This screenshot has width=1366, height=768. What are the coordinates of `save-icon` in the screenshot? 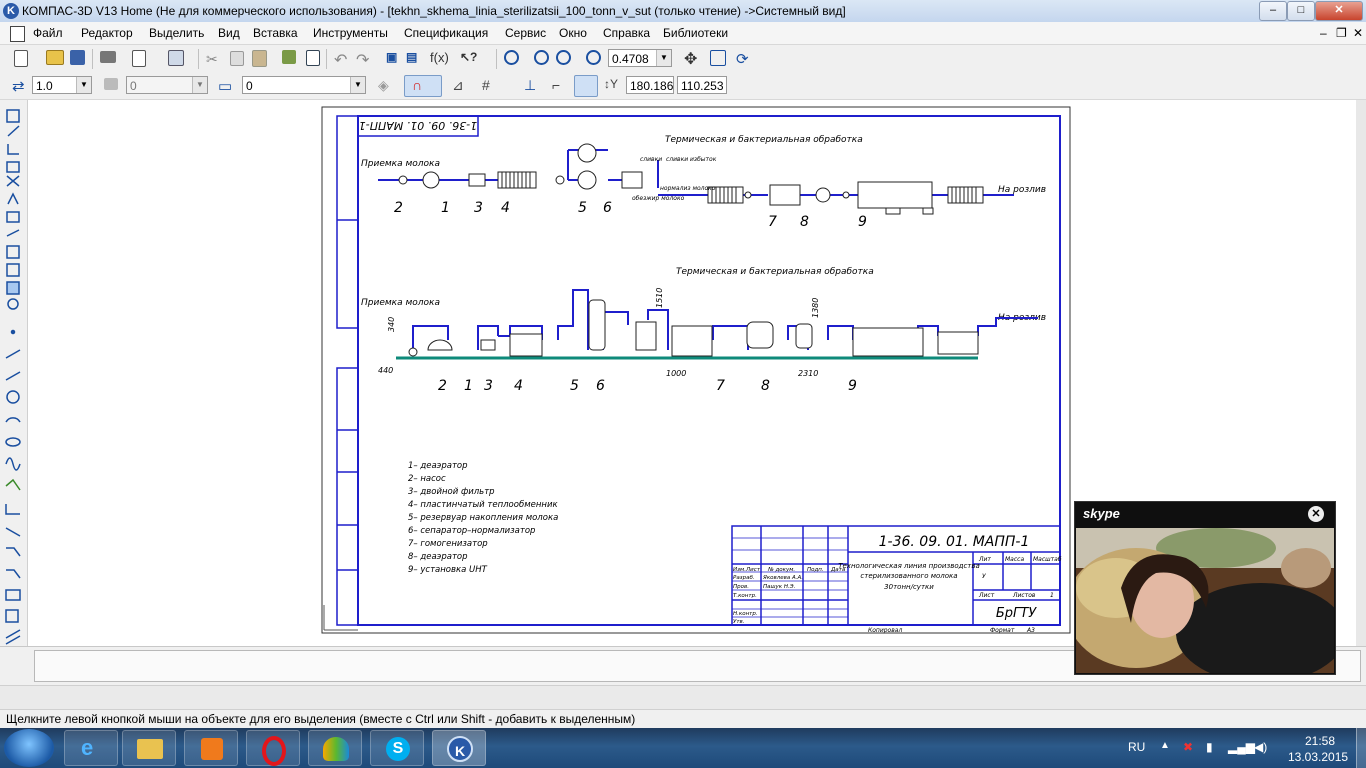 It's located at (77, 57).